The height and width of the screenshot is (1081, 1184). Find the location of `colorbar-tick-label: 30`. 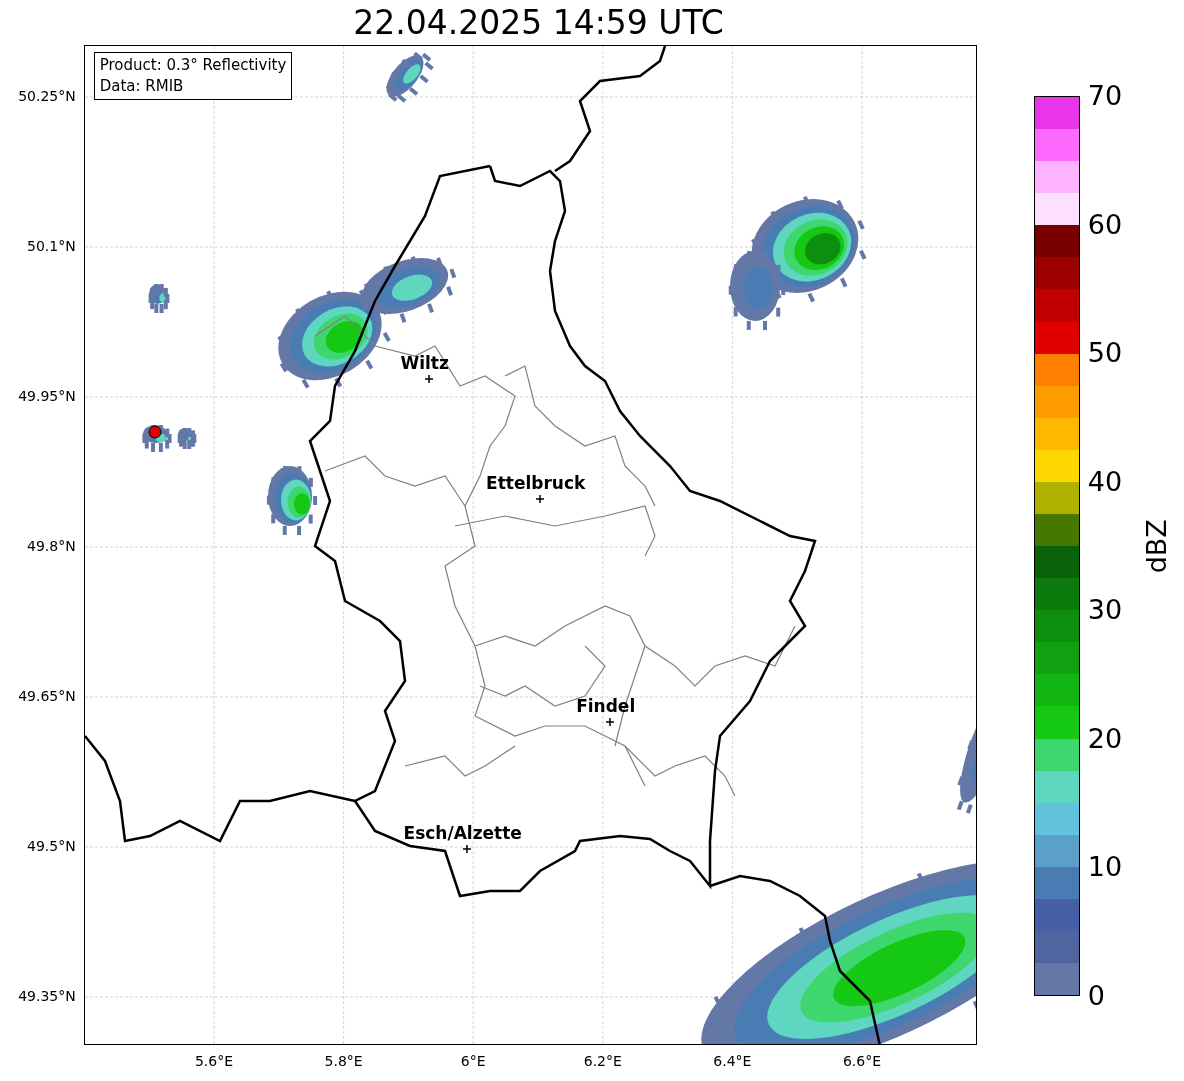

colorbar-tick-label: 30 is located at coordinates (1105, 610).